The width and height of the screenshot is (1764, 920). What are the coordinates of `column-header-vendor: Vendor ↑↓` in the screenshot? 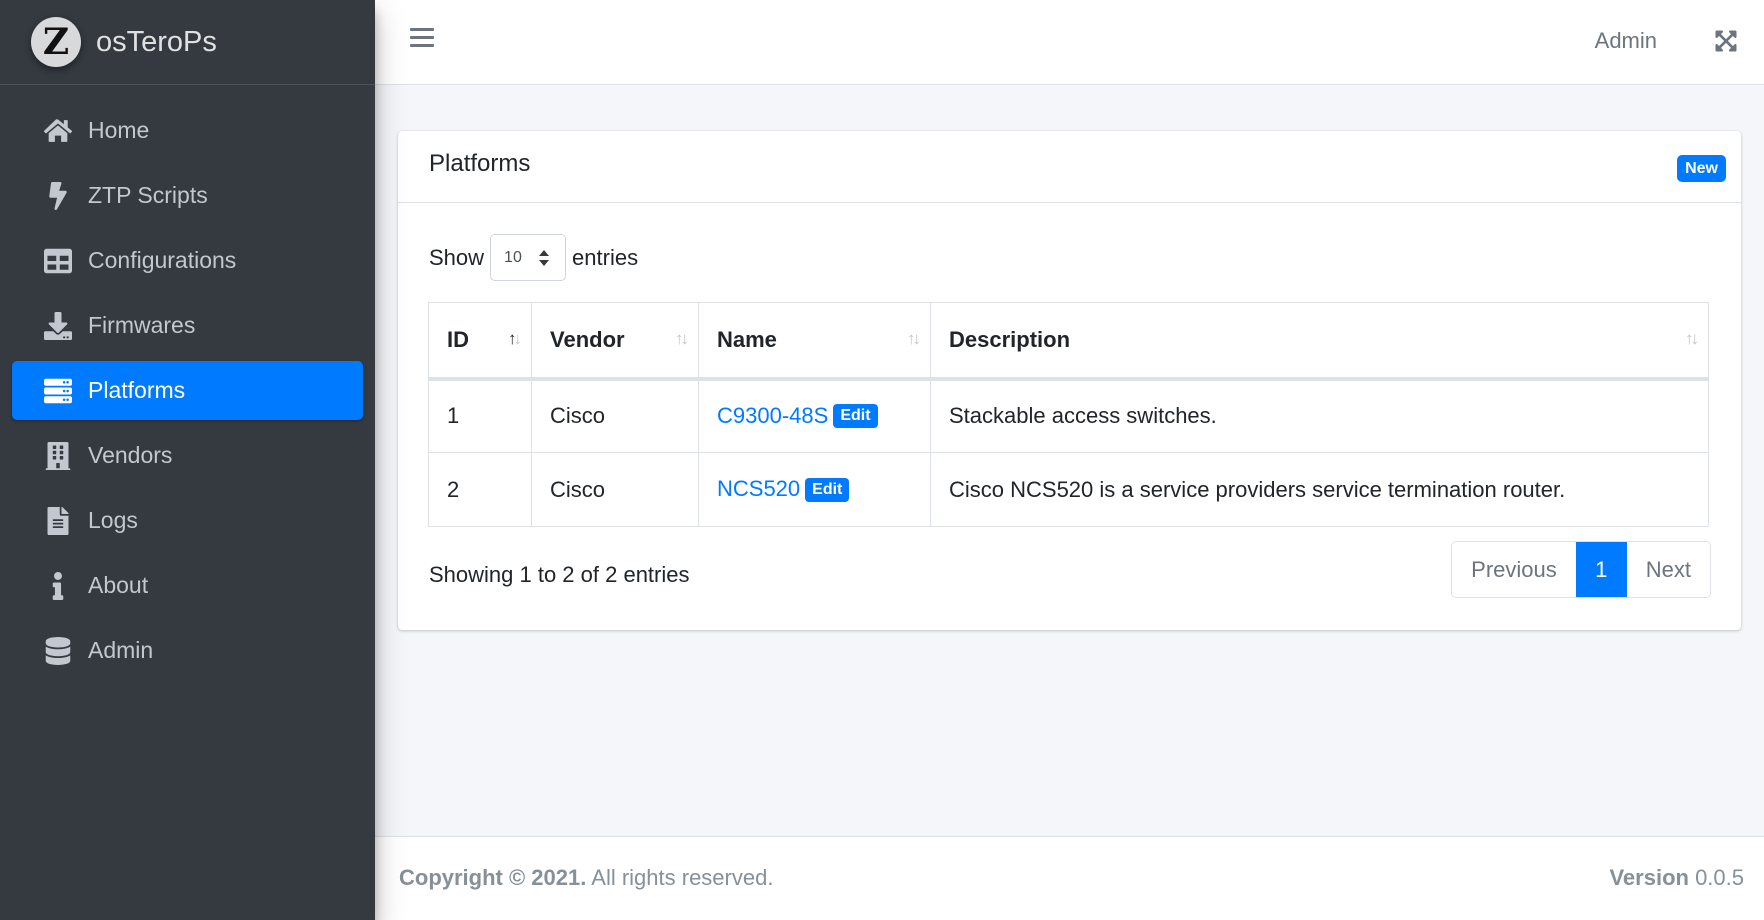 It's located at (615, 341).